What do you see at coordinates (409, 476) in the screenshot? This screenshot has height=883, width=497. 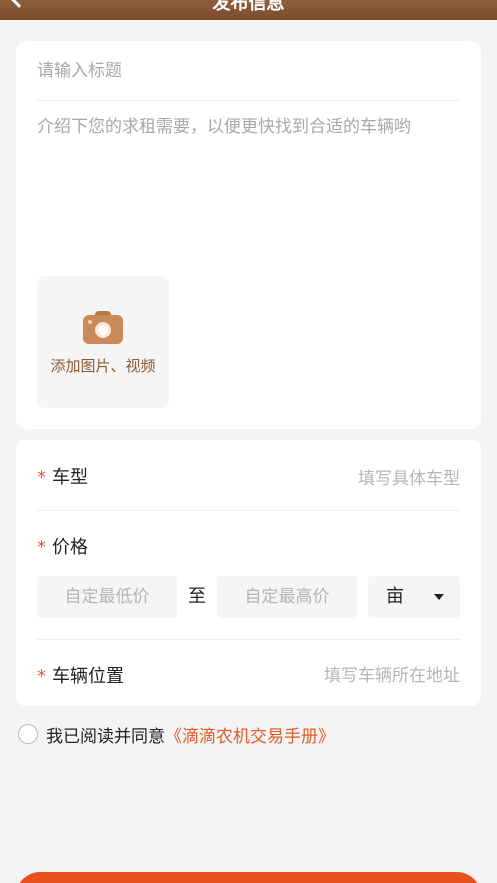 I see `model-field: 填写具体车型` at bounding box center [409, 476].